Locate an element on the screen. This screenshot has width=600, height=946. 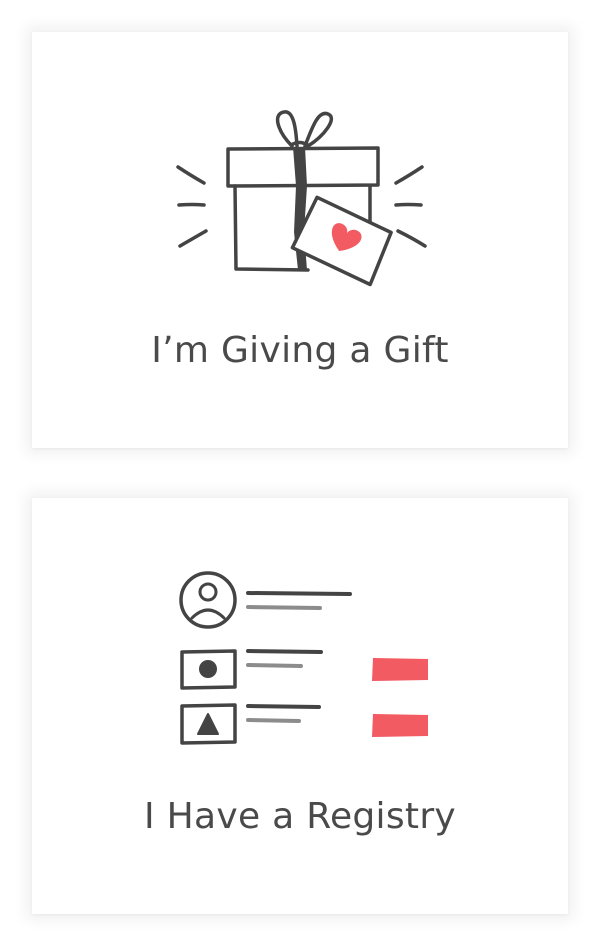
registry-list-icon is located at coordinates (303, 658).